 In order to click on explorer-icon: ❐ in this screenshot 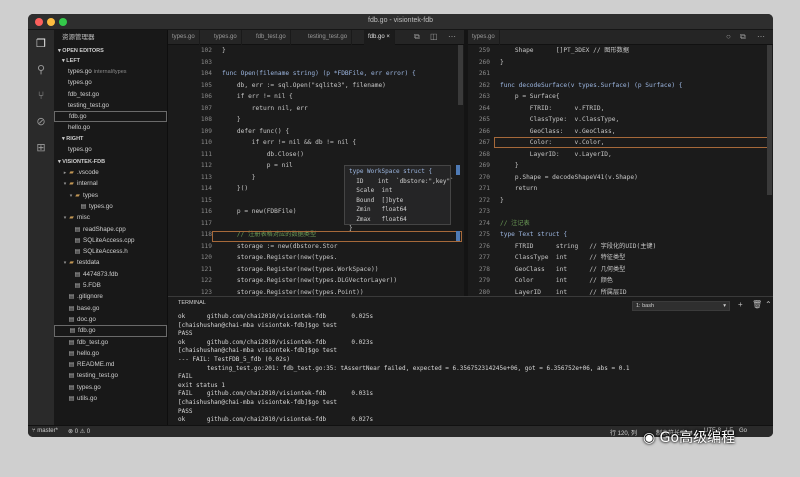, I will do `click(41, 44)`.